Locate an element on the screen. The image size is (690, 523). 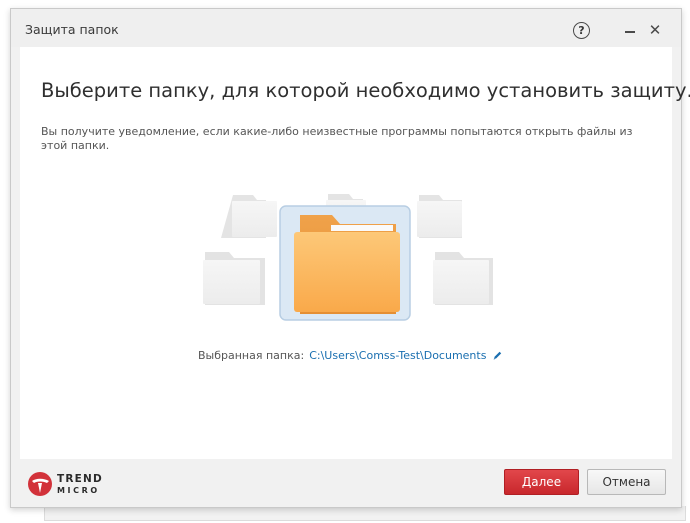
folders-illustration is located at coordinates (348, 257).